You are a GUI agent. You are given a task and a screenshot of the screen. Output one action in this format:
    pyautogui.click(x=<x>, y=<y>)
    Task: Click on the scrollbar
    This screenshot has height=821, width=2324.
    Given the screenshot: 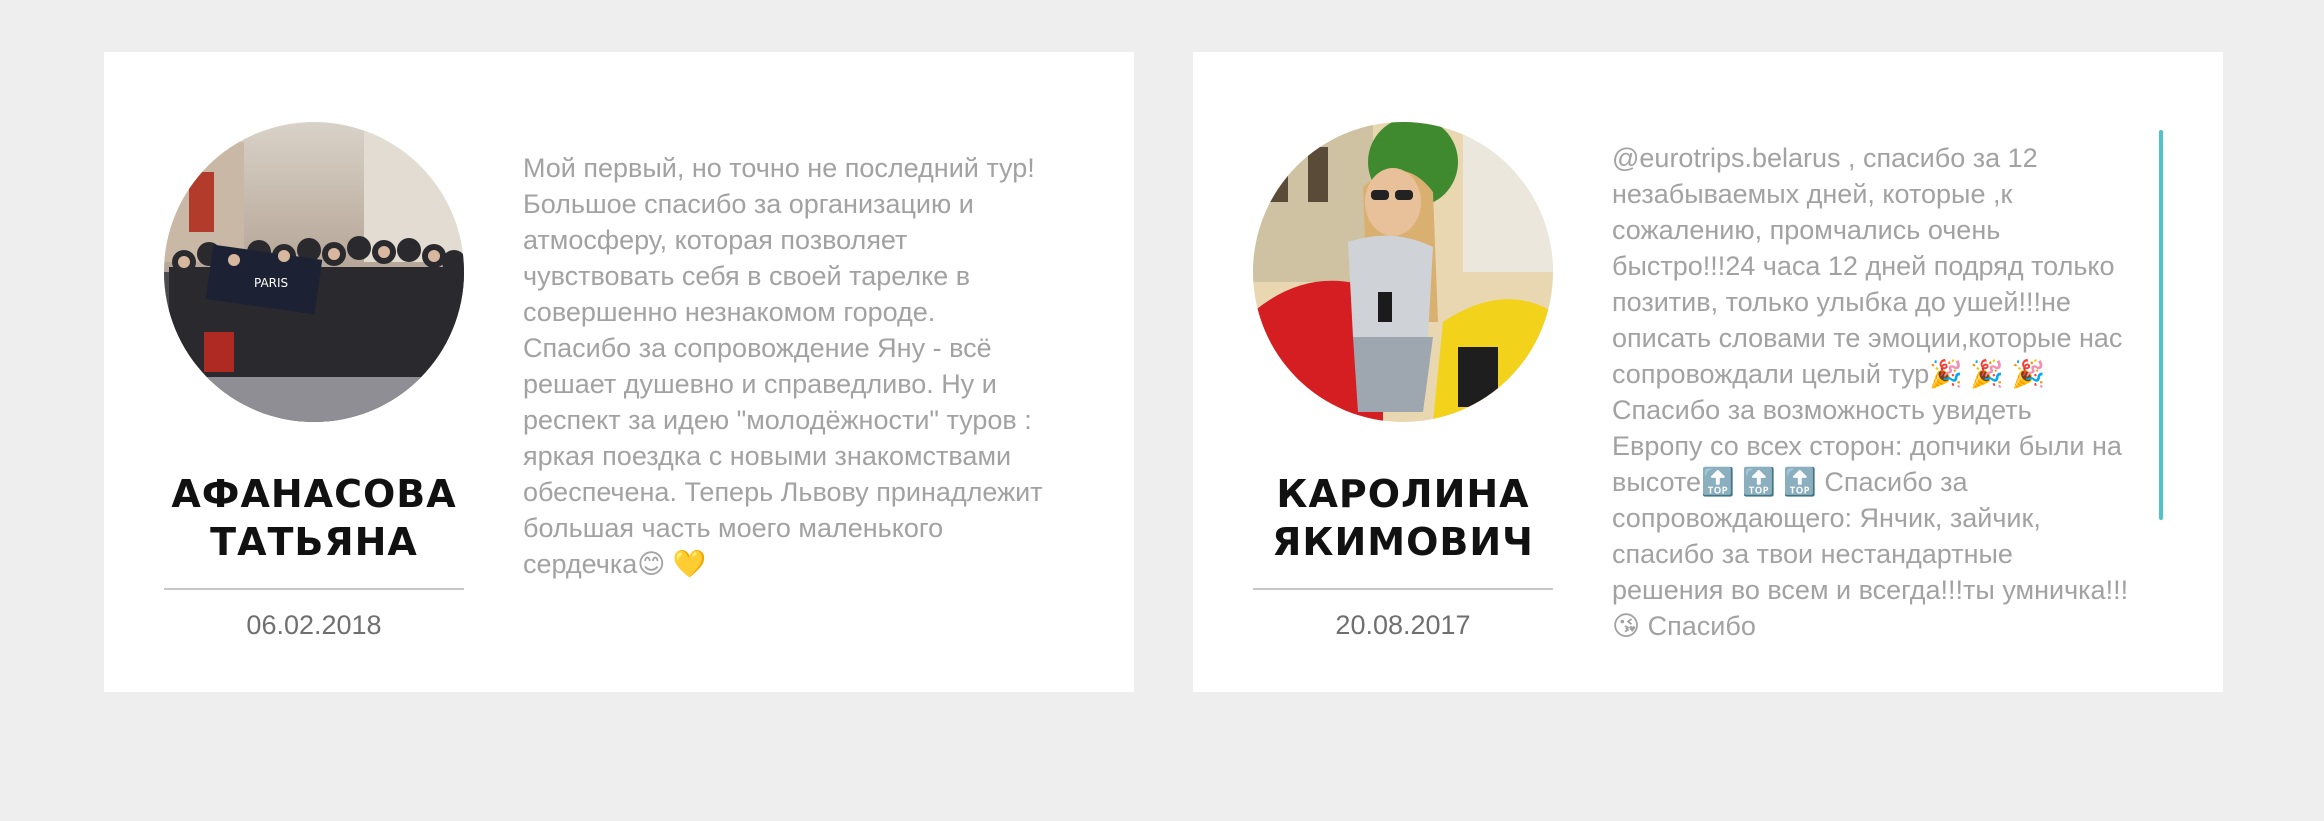 What is the action you would take?
    pyautogui.click(x=2161, y=325)
    